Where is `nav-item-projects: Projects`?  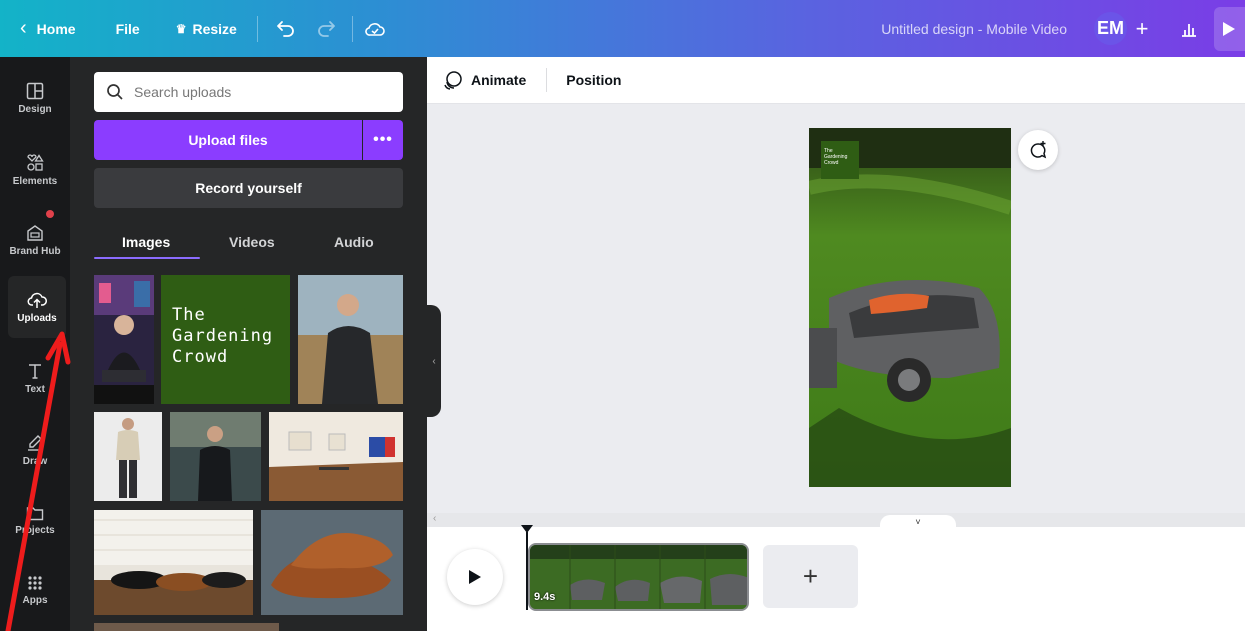 nav-item-projects: Projects is located at coordinates (35, 520).